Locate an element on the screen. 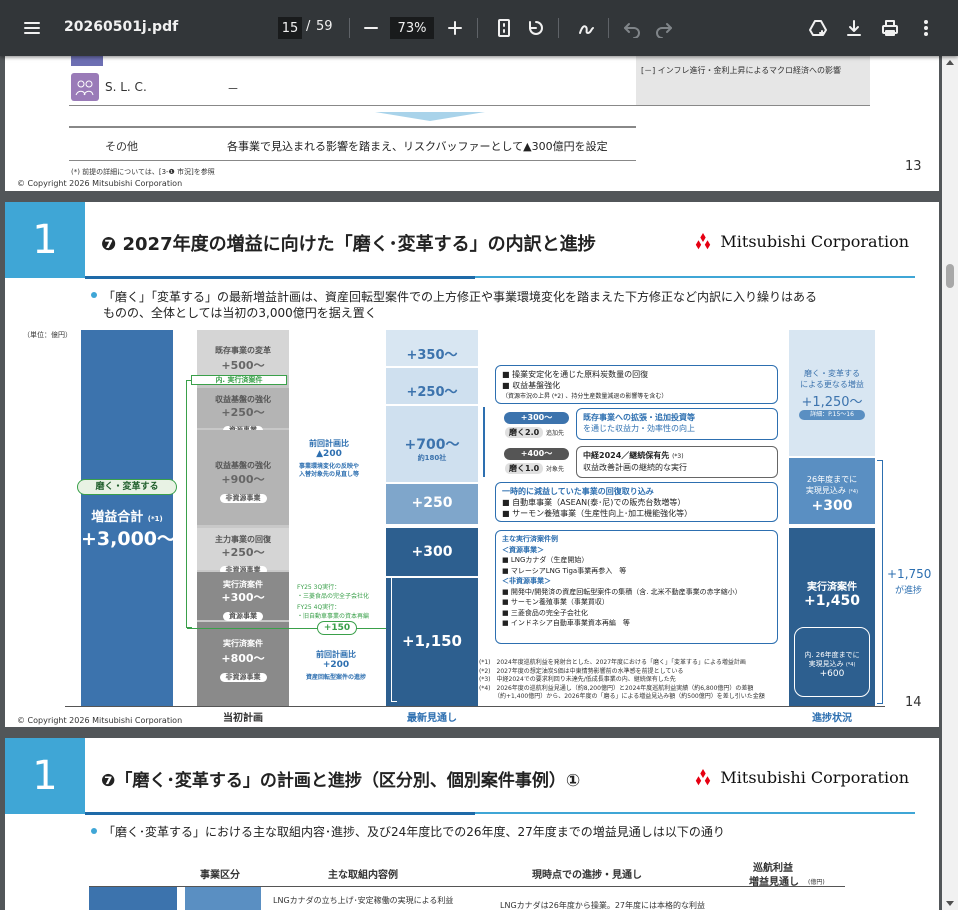 This screenshot has height=910, width=958. rotate-icon is located at coordinates (536, 28).